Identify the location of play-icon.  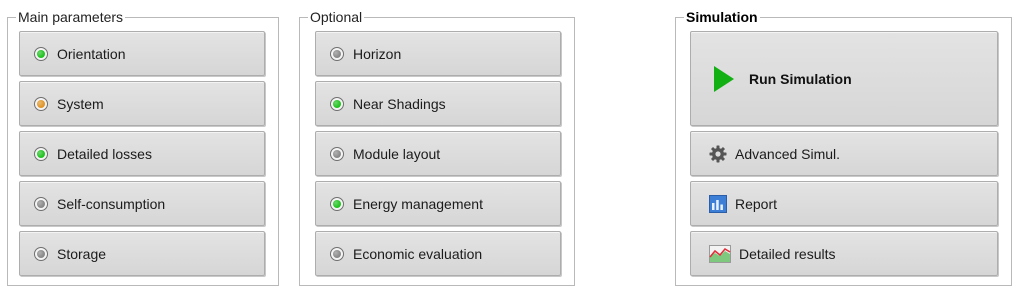
(724, 79).